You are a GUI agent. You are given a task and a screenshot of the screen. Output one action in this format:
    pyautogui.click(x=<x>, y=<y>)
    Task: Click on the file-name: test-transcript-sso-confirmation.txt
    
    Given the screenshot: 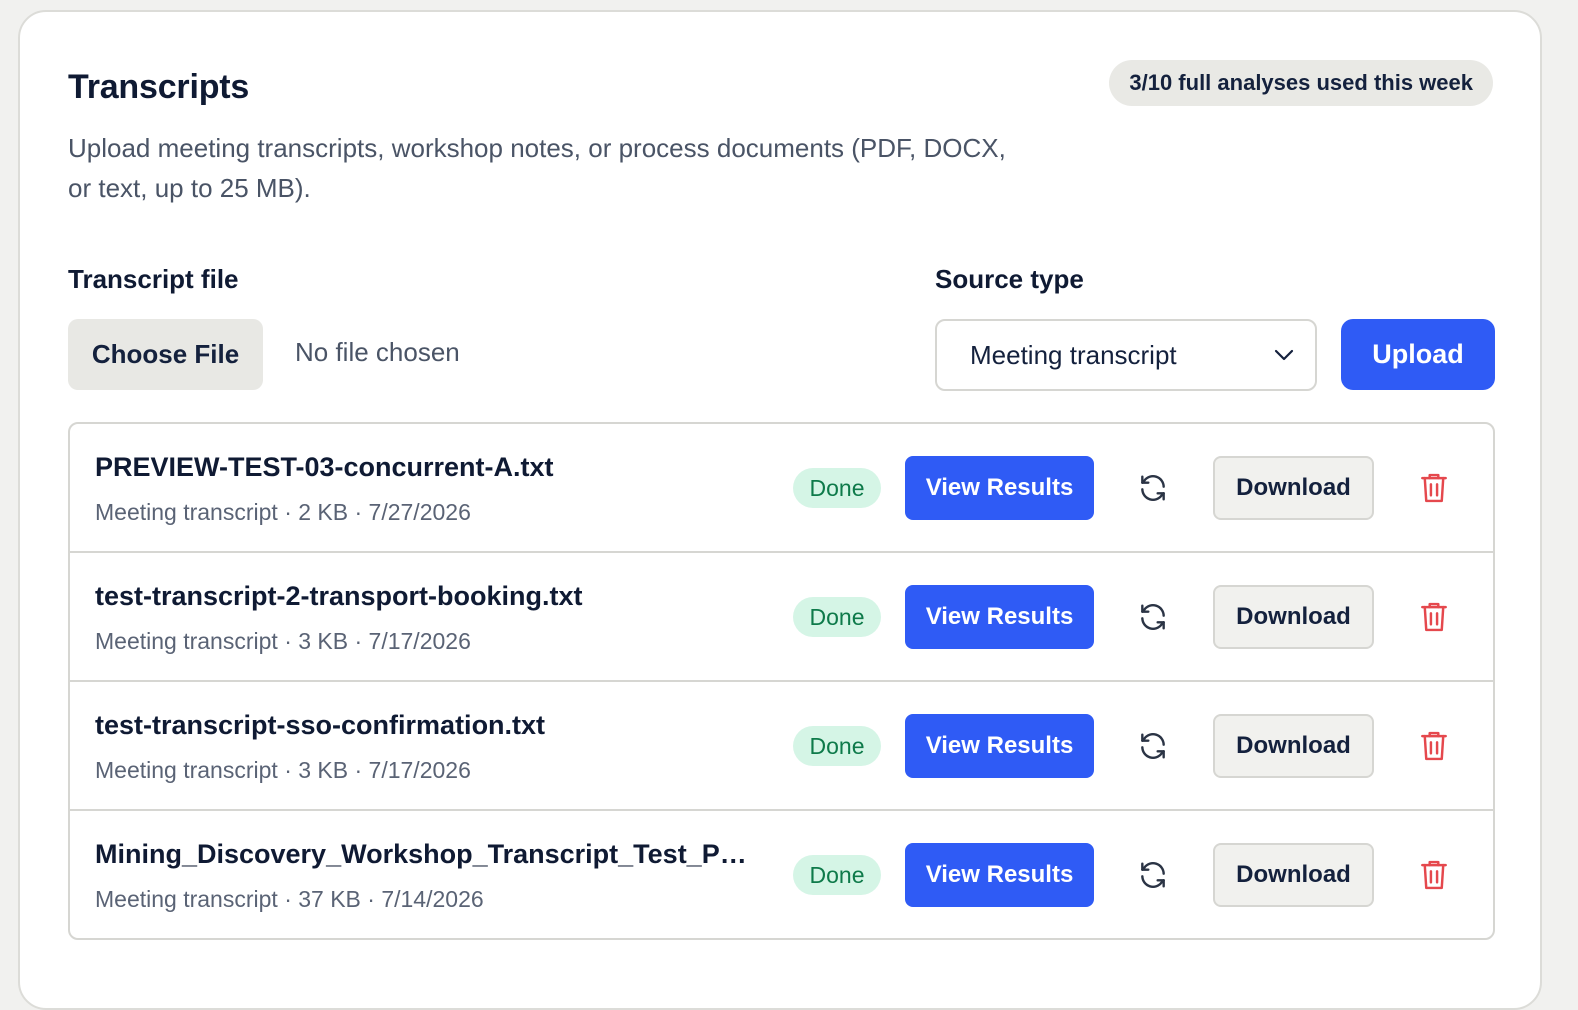 What is the action you would take?
    pyautogui.click(x=320, y=725)
    